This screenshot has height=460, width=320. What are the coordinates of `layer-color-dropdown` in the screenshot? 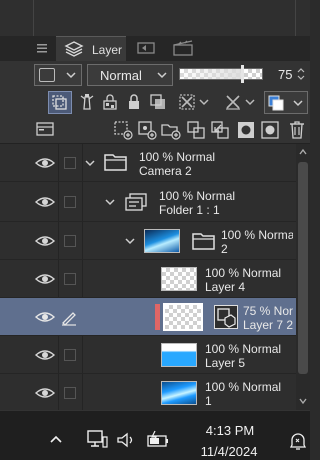 It's located at (286, 102).